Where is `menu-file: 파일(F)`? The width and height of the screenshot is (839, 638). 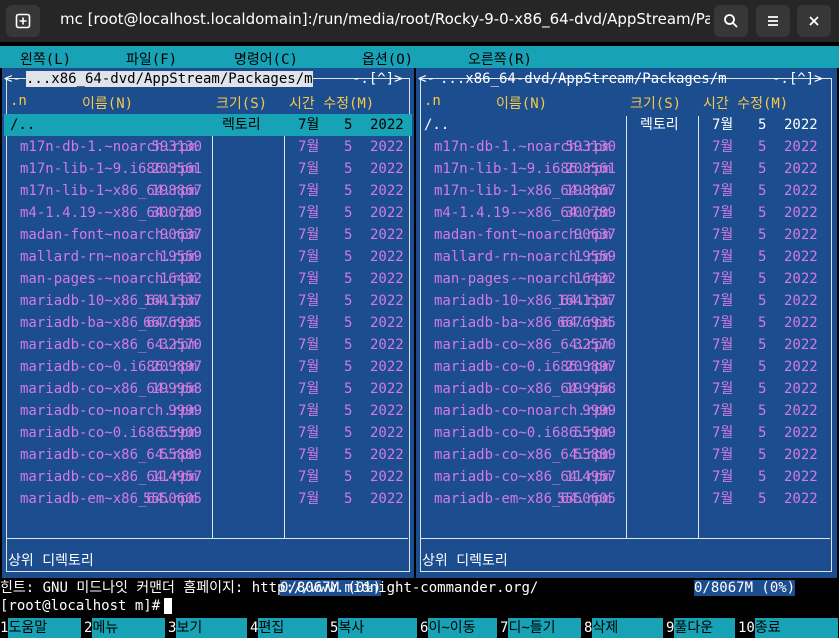
menu-file: 파일(F) is located at coordinates (151, 59).